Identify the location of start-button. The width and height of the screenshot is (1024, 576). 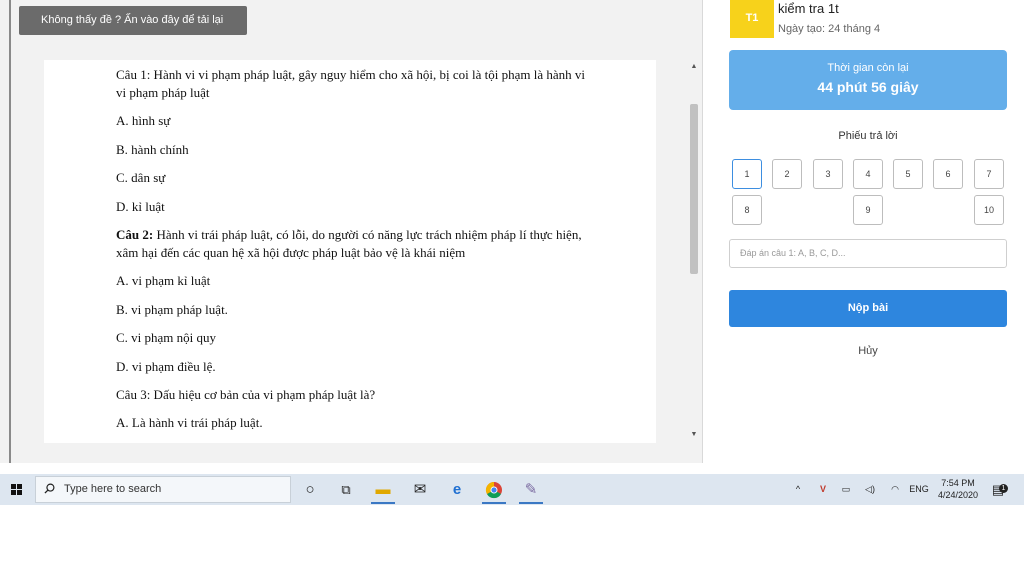
(17, 489).